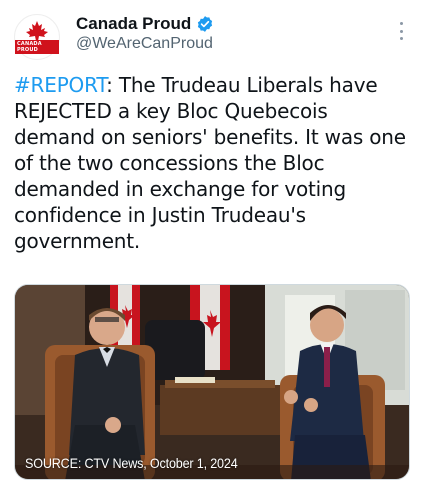 This screenshot has width=424, height=500. What do you see at coordinates (401, 31) in the screenshot?
I see `more-options-icon` at bounding box center [401, 31].